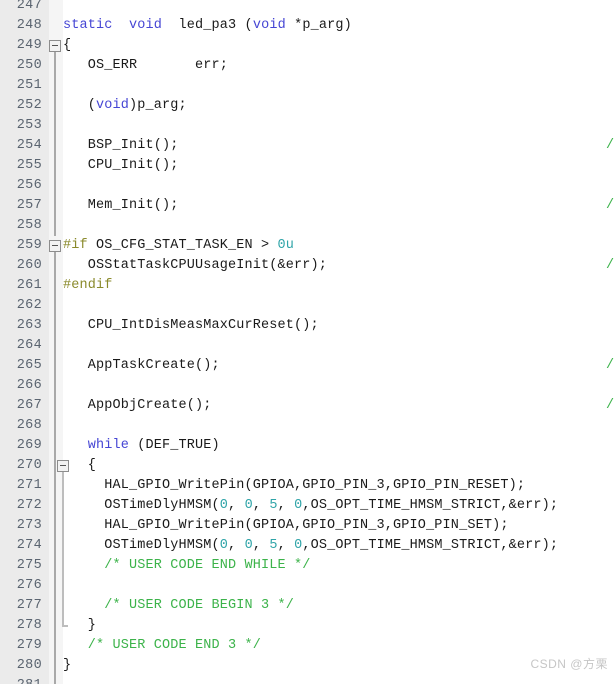 The width and height of the screenshot is (616, 684). I want to click on code-line-text: #endif, so click(88, 286).